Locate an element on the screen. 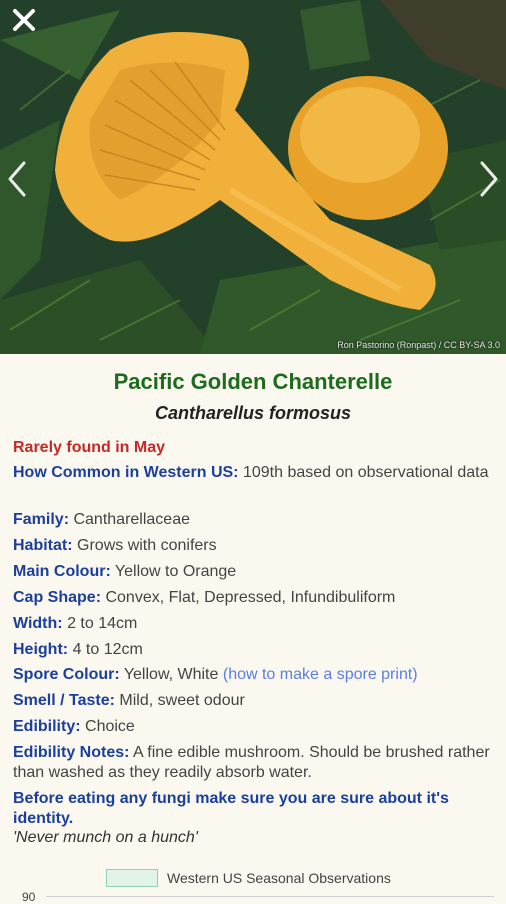 Image resolution: width=506 pixels, height=904 pixels. family-label: Family: is located at coordinates (41, 519).